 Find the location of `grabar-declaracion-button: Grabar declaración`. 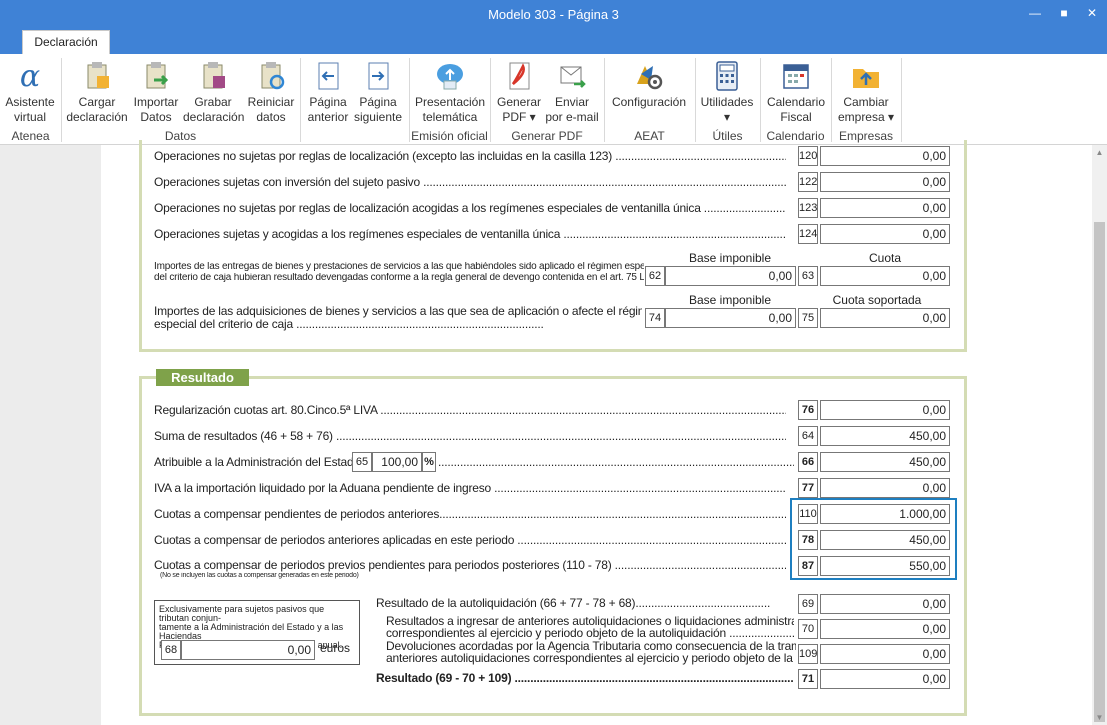

grabar-declaracion-button: Grabar declaración is located at coordinates (213, 91).